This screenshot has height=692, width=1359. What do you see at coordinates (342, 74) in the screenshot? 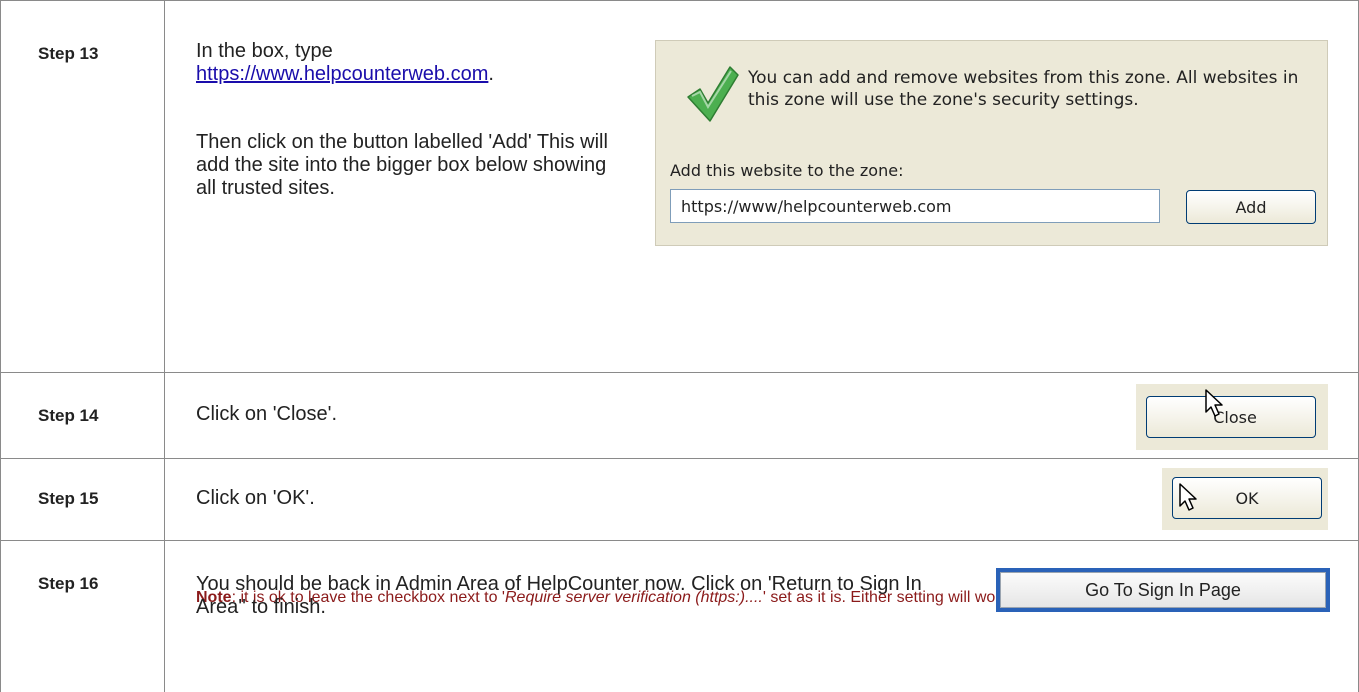
I see `helpcounter-link: https://www.helpcounterweb.com` at bounding box center [342, 74].